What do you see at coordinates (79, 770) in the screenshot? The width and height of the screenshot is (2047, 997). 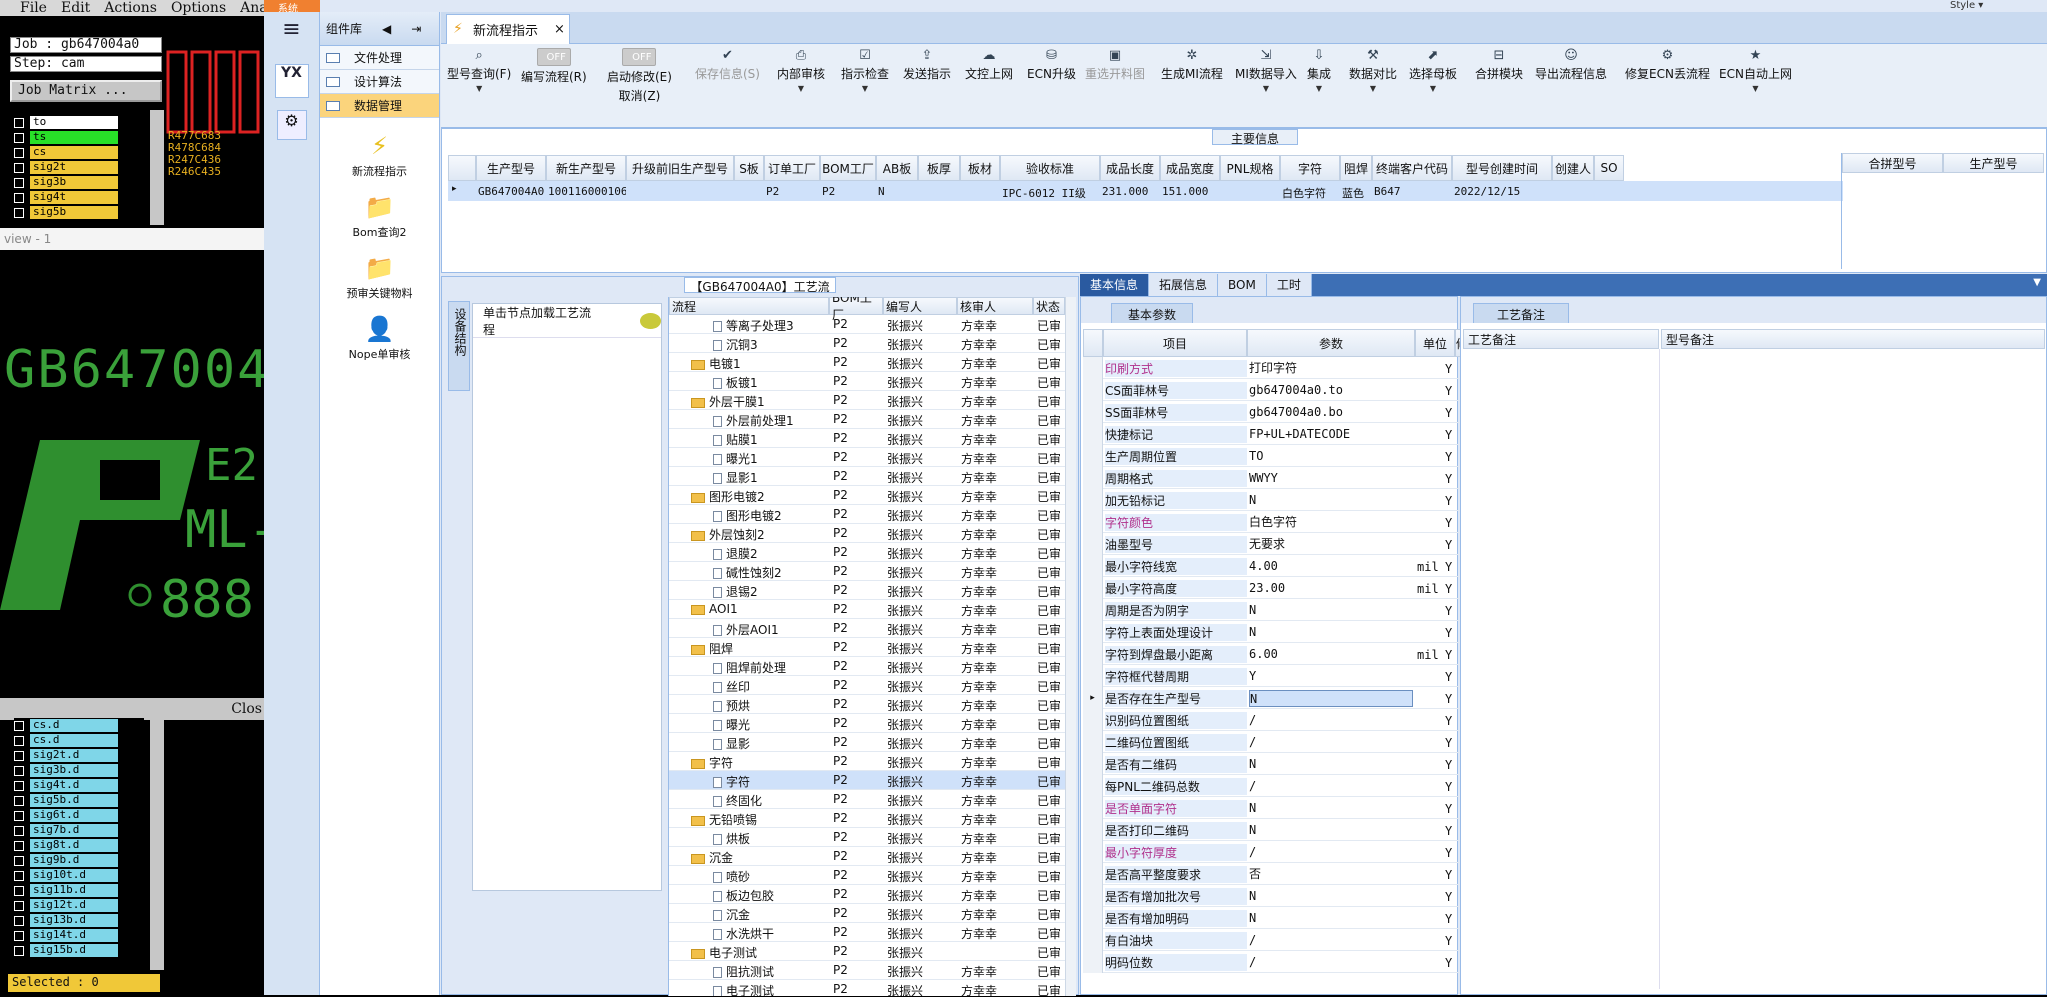 I see `layer-row: sig3b.d` at bounding box center [79, 770].